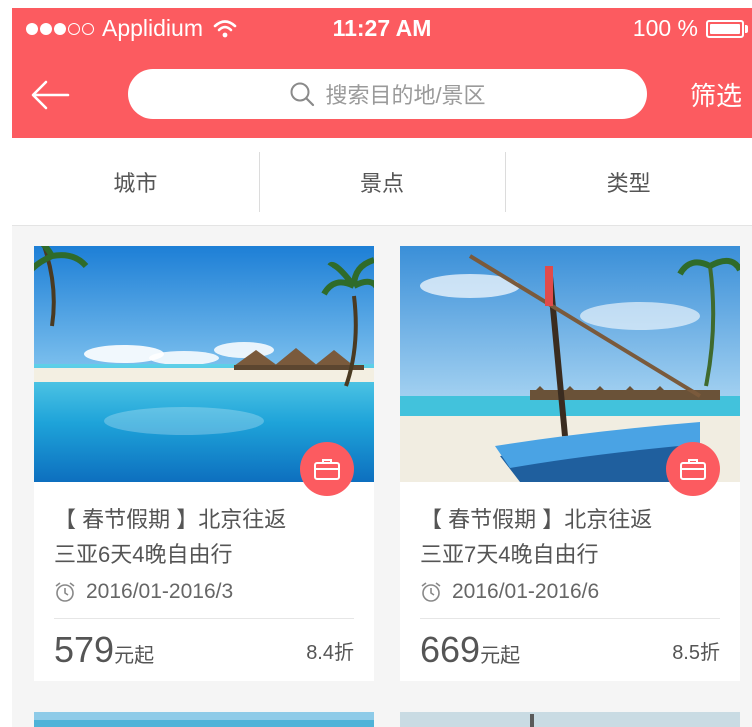 The height and width of the screenshot is (727, 752). Describe the element at coordinates (330, 652) in the screenshot. I see `product-discount: 8.4折` at that location.